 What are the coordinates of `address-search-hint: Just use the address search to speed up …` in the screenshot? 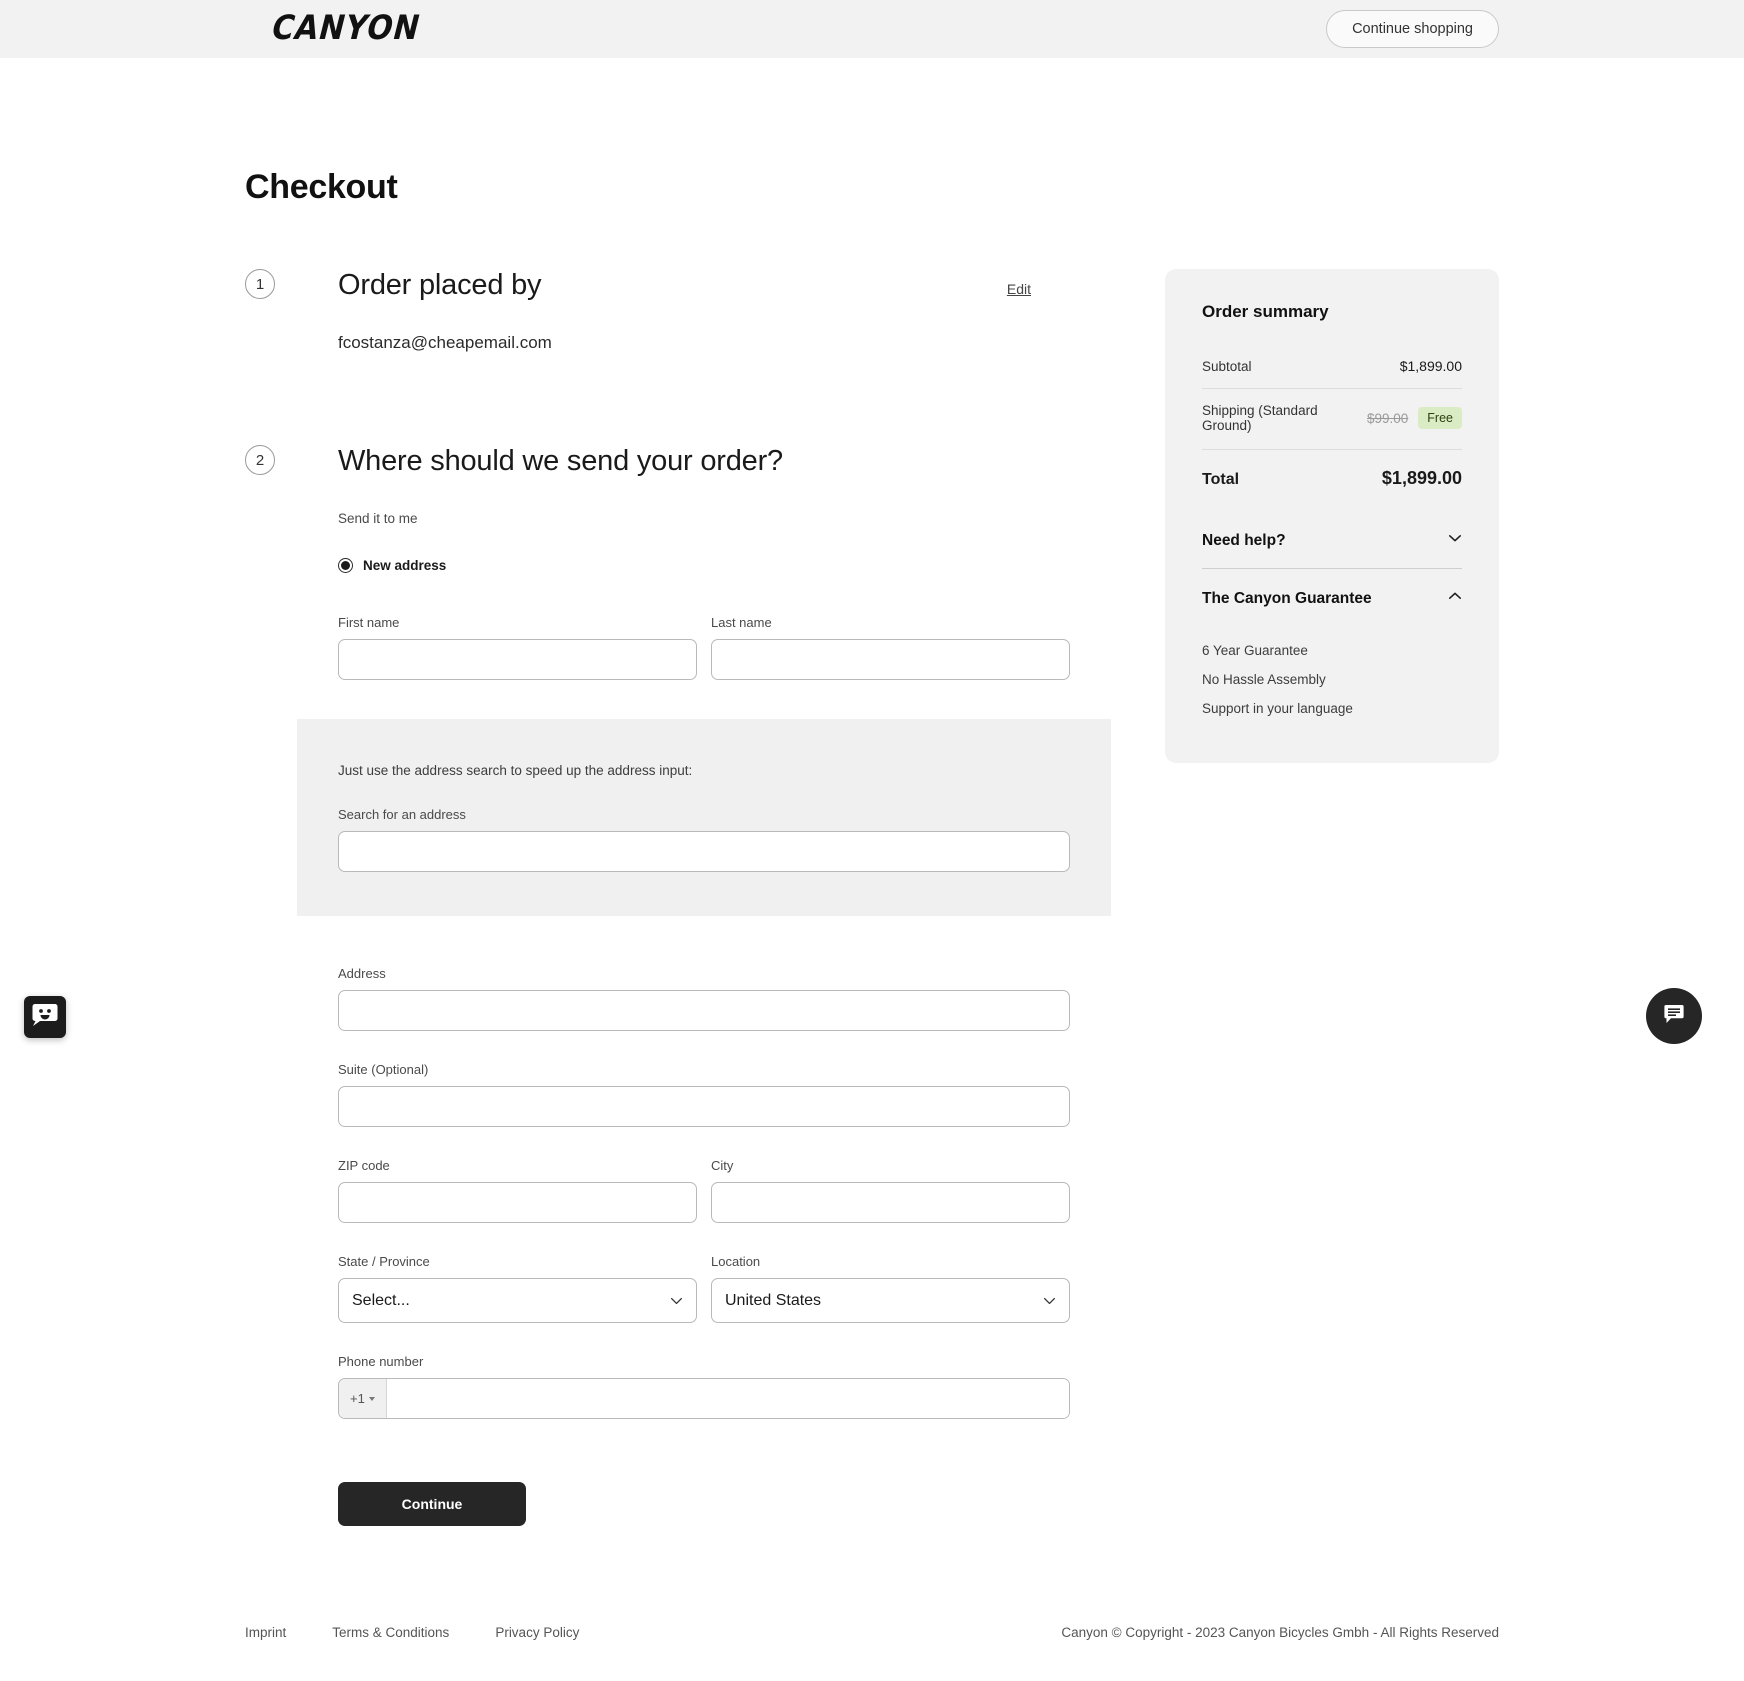 It's located at (515, 770).